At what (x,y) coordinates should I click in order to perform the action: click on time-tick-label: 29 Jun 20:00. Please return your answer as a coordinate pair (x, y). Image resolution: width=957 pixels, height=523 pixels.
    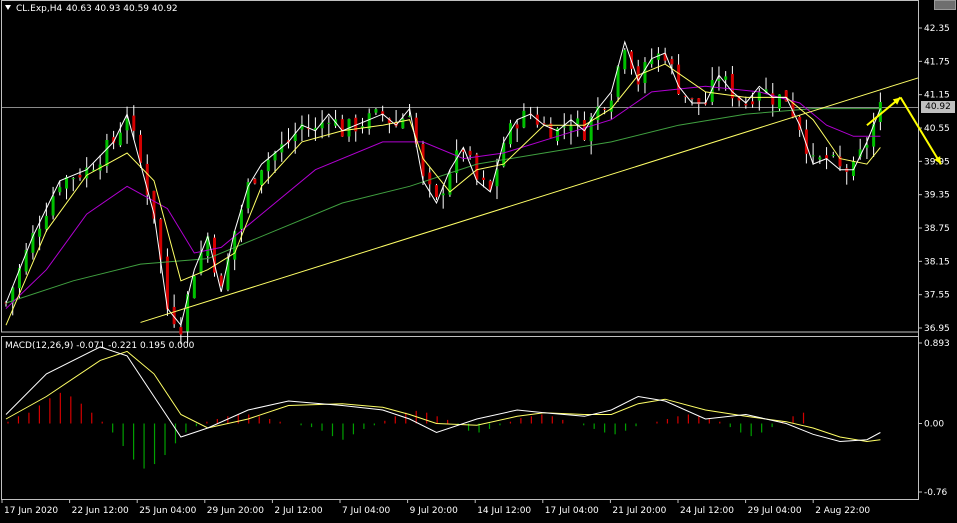
    Looking at the image, I should click on (235, 511).